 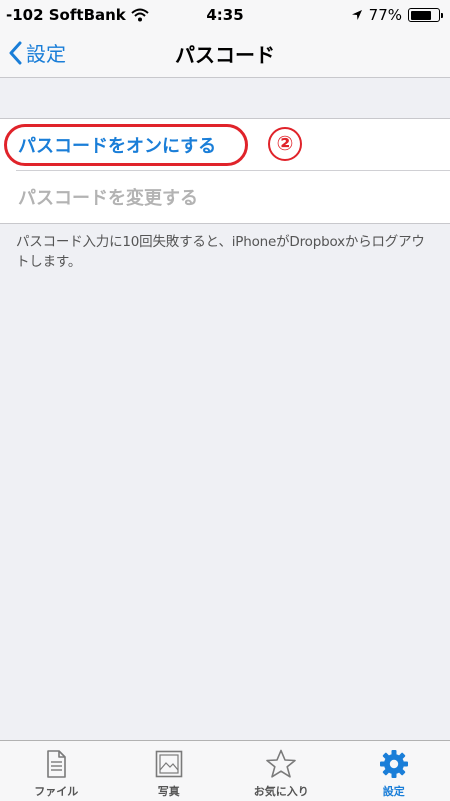 I want to click on tab-settings-label: 設定, so click(x=394, y=791).